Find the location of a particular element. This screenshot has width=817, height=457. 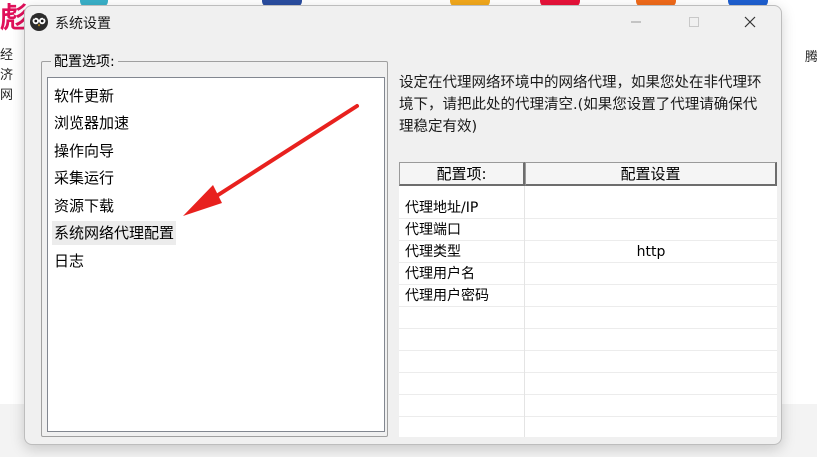

table-row: 代理端口 is located at coordinates (588, 230).